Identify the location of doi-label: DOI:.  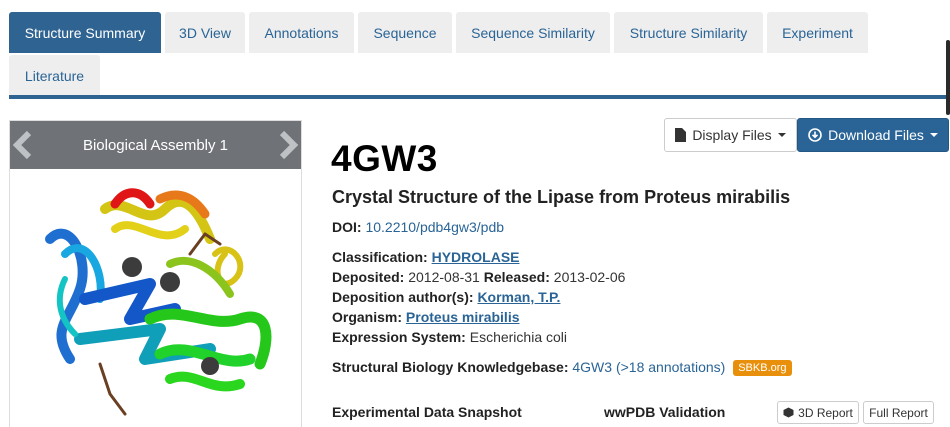
(347, 227).